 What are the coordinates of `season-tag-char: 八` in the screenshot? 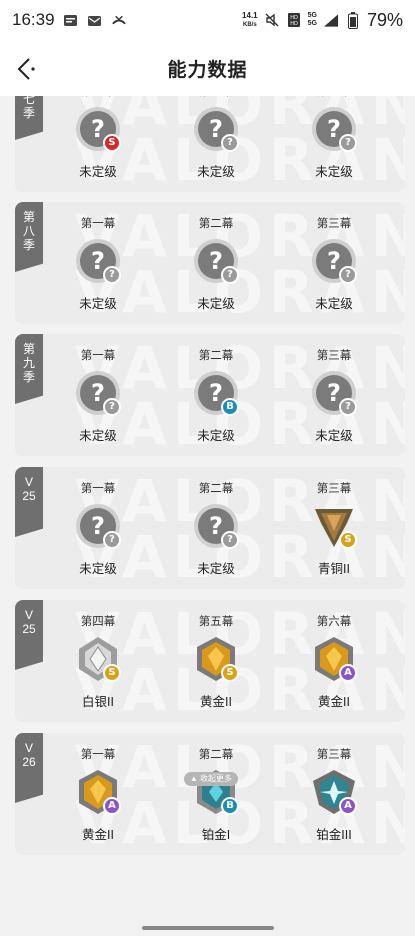 It's located at (28, 231).